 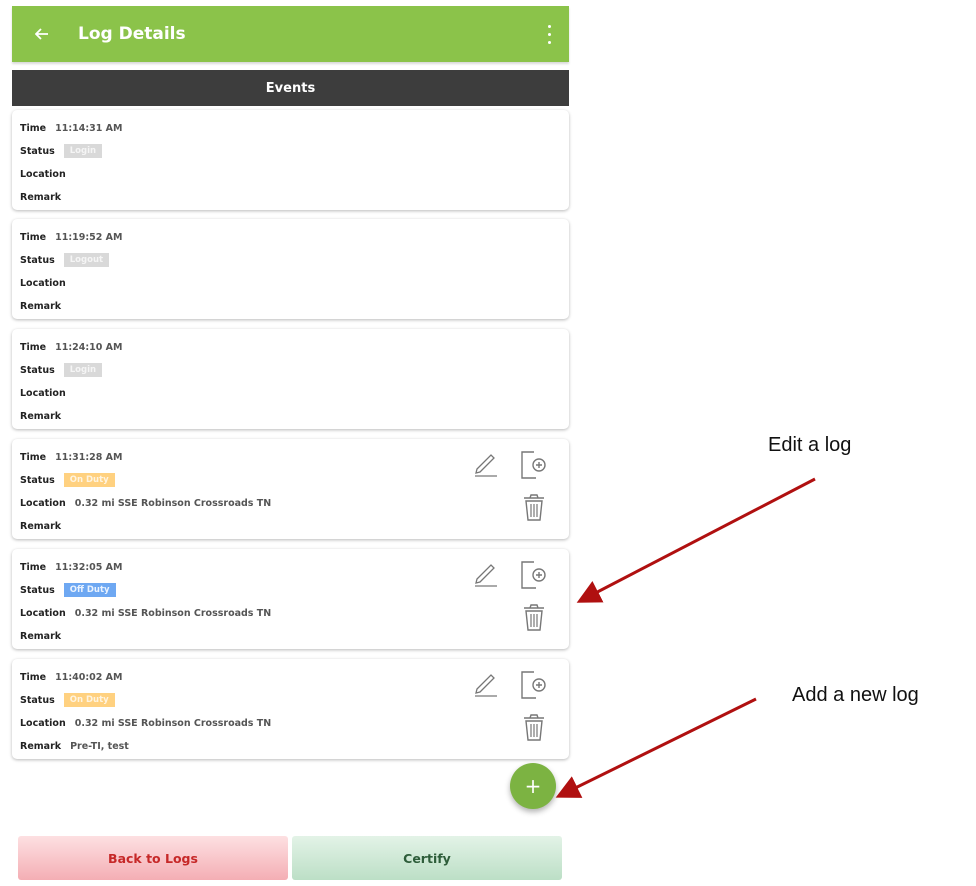 What do you see at coordinates (656, 747) in the screenshot?
I see `add-arrow` at bounding box center [656, 747].